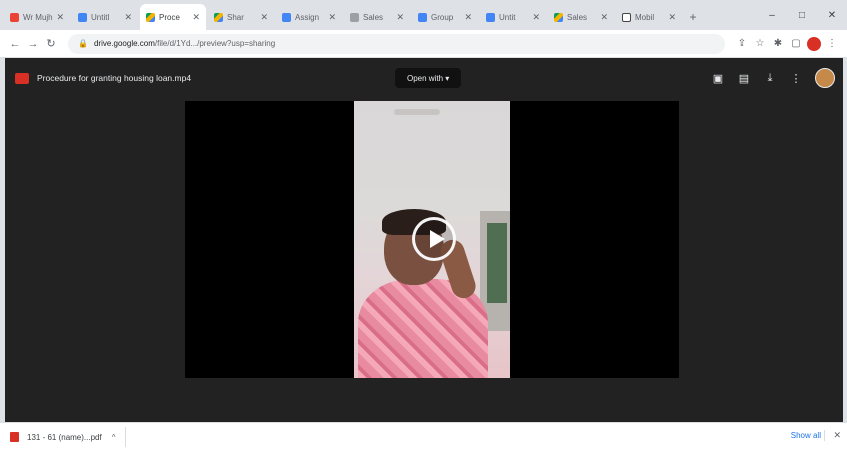 The width and height of the screenshot is (847, 451). I want to click on pdf-file-icon, so click(14, 437).